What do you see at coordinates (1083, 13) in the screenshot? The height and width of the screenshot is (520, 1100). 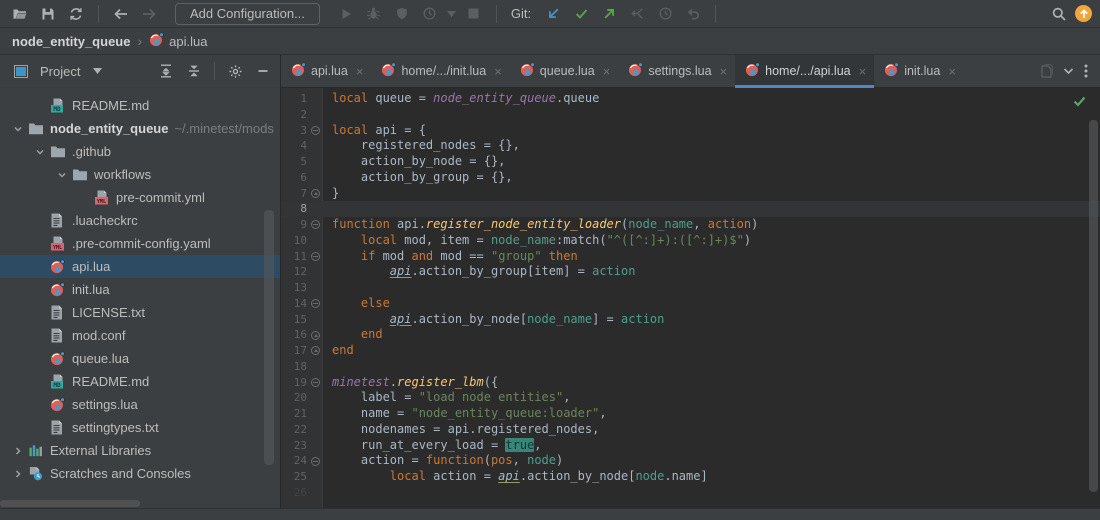 I see `update-badge-icon` at bounding box center [1083, 13].